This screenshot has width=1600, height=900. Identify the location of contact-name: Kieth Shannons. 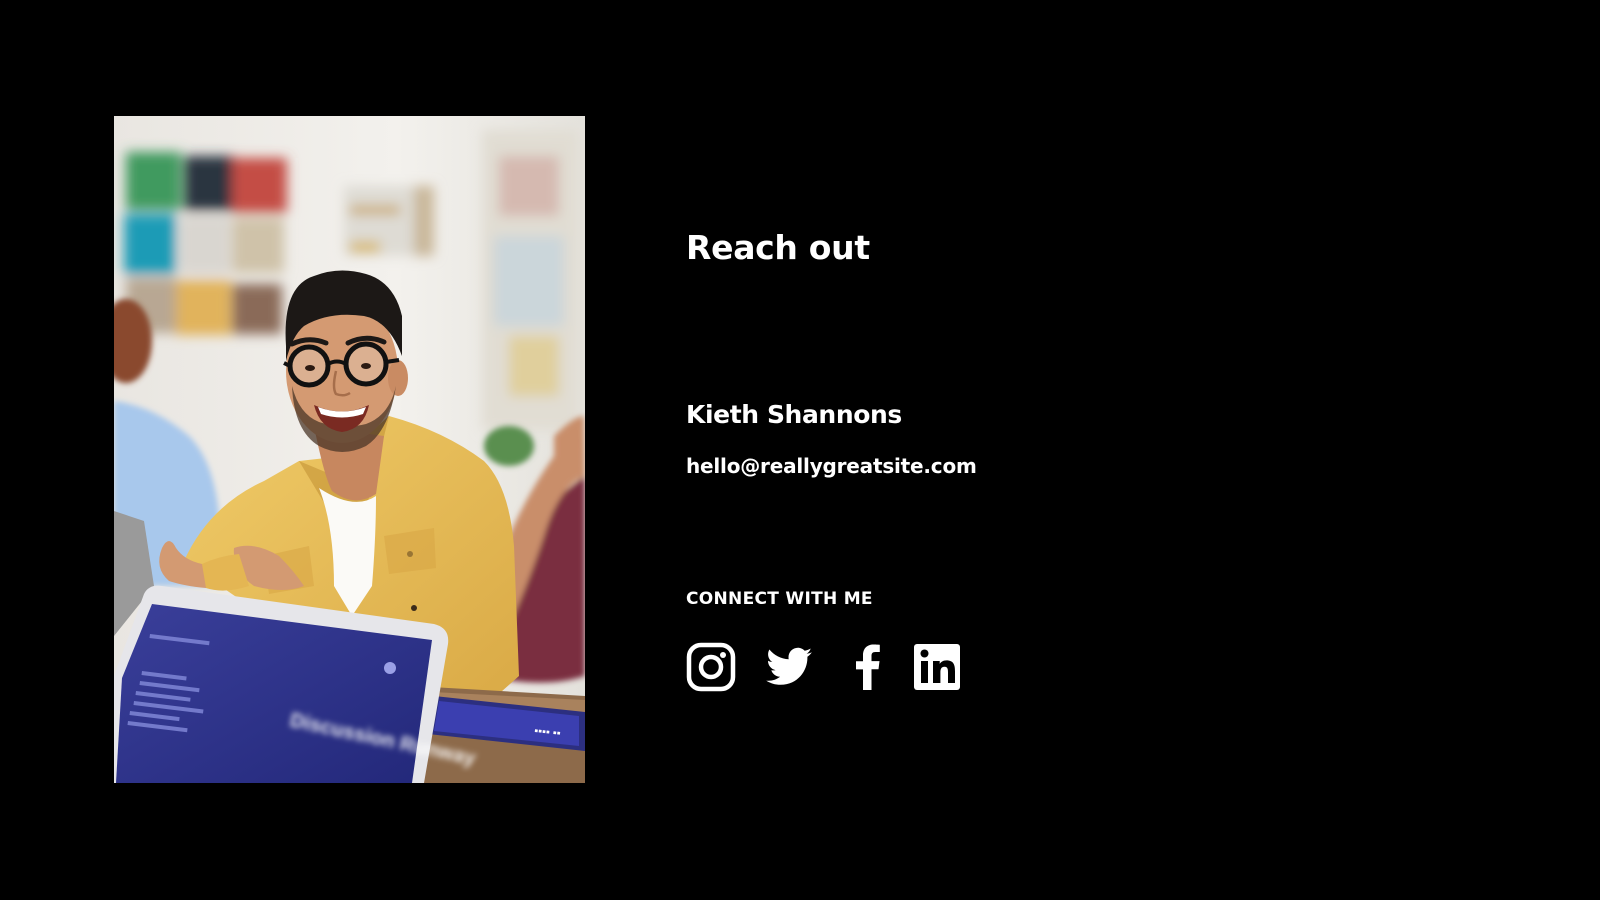
(794, 414).